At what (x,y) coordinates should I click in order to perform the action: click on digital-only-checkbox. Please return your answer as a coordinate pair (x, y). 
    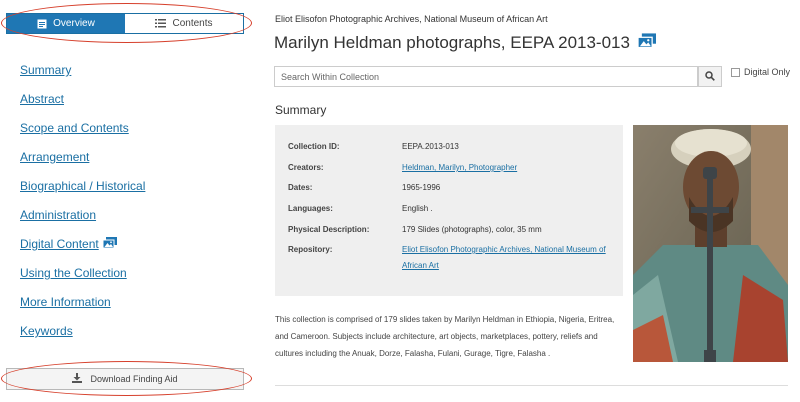
    Looking at the image, I should click on (735, 72).